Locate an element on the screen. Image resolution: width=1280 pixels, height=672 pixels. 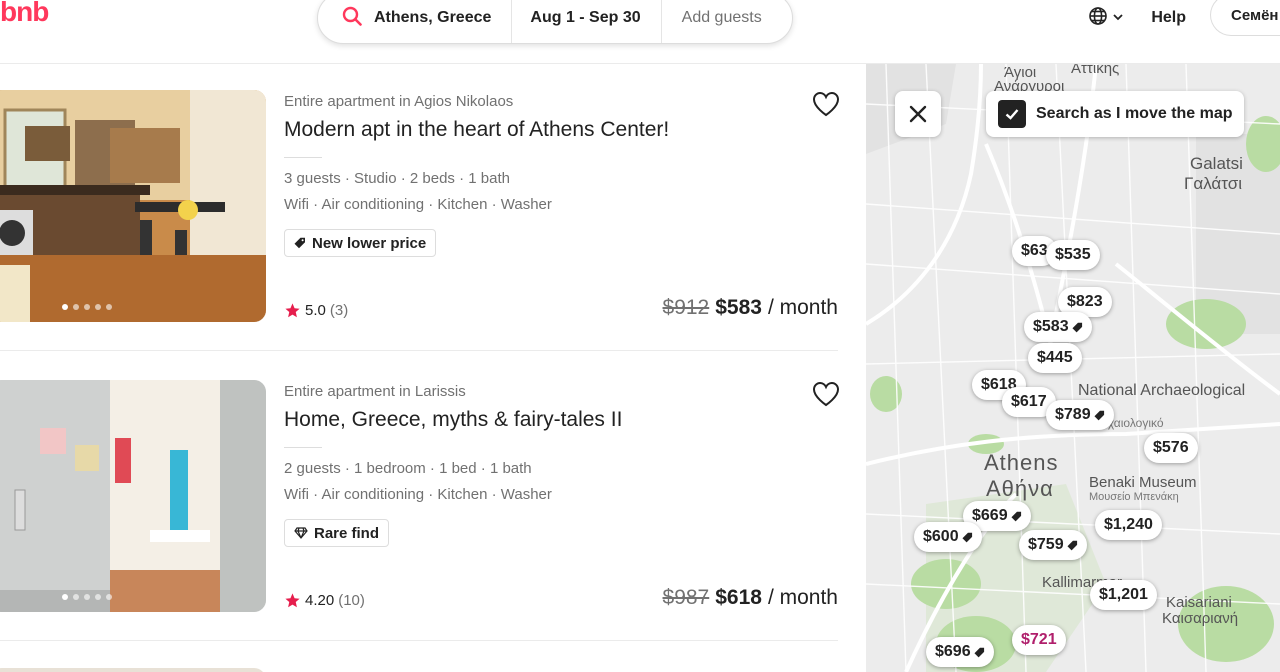
price-pin: $696 is located at coordinates (960, 652).